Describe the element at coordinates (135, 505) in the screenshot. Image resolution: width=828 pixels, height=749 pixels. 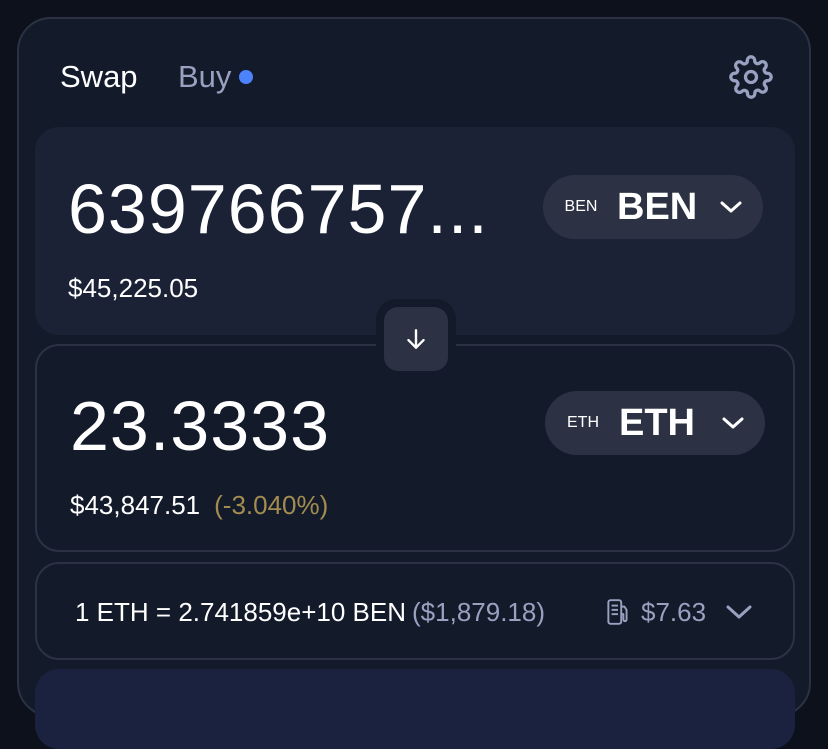
I see `output-usd-amount: $43,847.51` at that location.